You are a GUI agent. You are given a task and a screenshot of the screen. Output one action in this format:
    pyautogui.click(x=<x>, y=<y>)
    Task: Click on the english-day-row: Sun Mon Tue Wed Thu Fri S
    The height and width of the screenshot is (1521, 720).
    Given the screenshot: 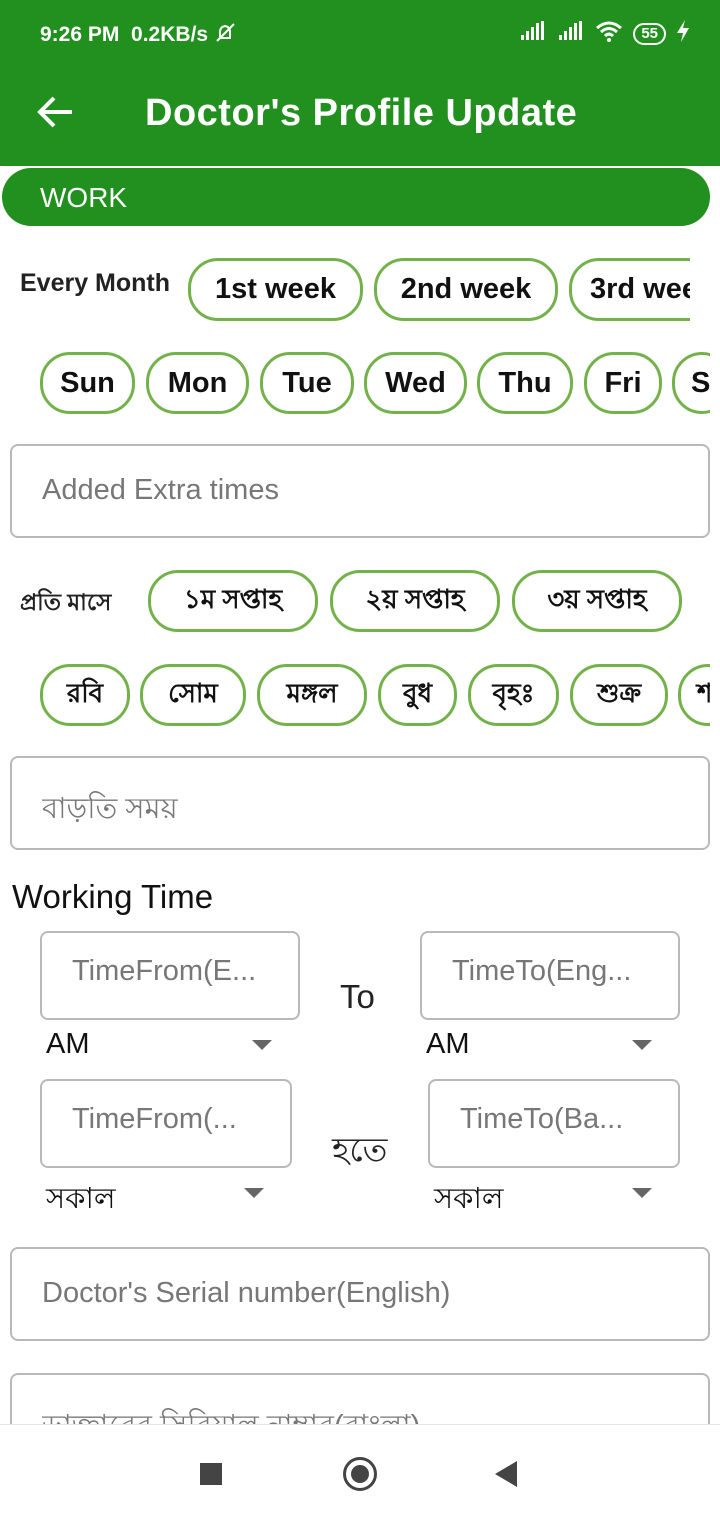 What is the action you would take?
    pyautogui.click(x=360, y=383)
    